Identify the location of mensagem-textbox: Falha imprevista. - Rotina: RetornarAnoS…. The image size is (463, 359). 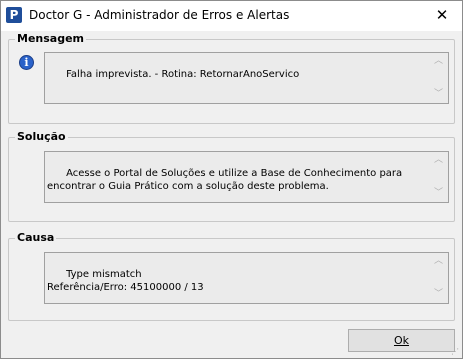
(246, 78).